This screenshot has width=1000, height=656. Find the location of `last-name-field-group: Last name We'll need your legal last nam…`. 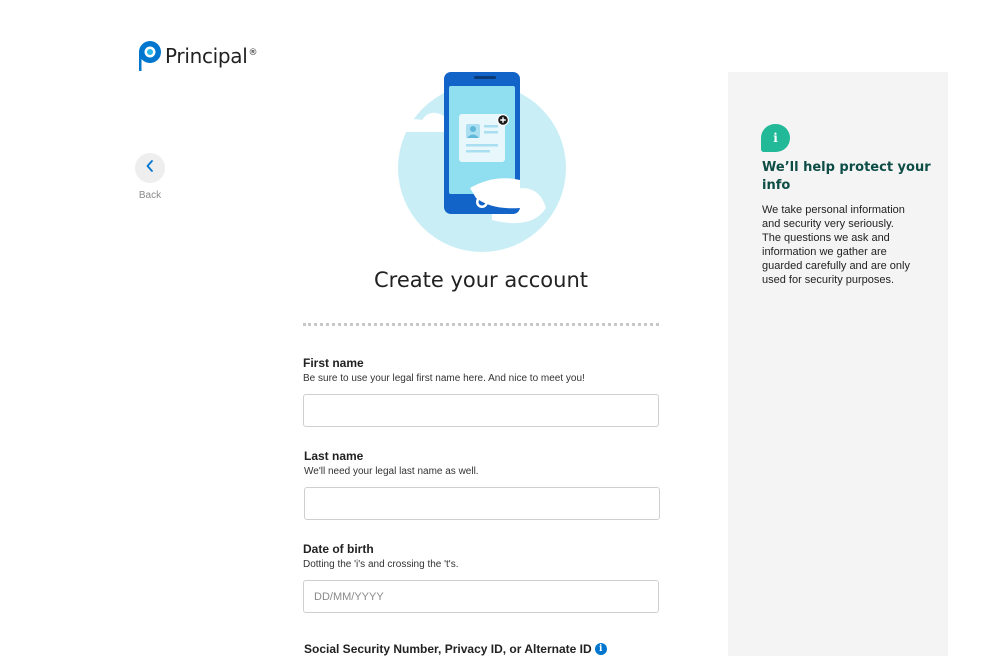

last-name-field-group: Last name We'll need your legal last nam… is located at coordinates (482, 484).